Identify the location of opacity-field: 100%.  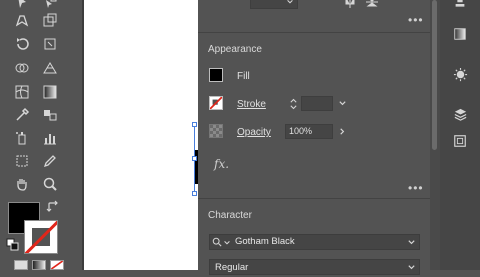
(309, 131).